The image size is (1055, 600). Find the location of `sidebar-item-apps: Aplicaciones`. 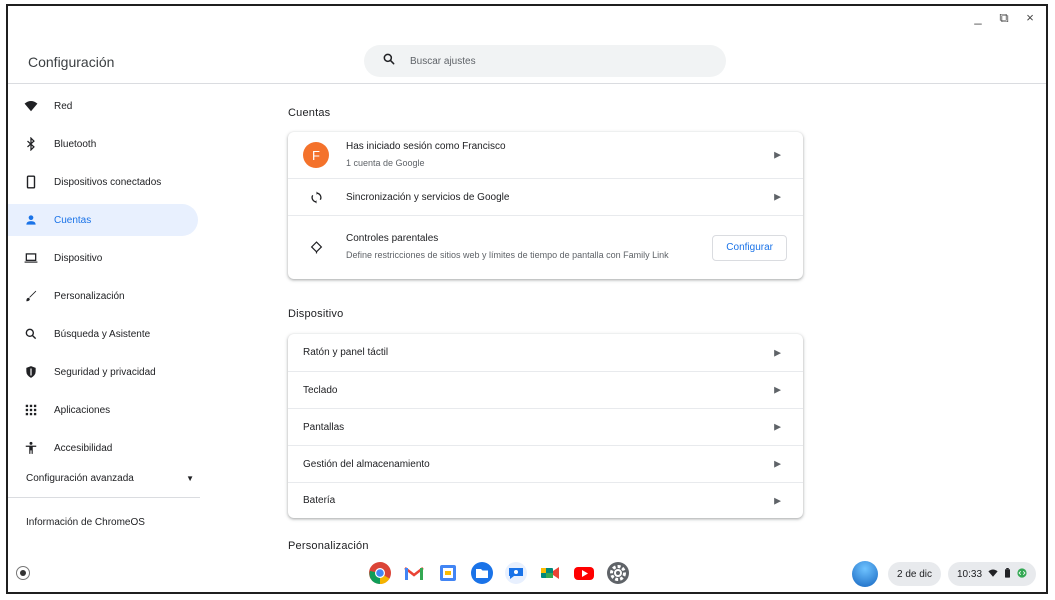

sidebar-item-apps: Aplicaciones is located at coordinates (103, 410).